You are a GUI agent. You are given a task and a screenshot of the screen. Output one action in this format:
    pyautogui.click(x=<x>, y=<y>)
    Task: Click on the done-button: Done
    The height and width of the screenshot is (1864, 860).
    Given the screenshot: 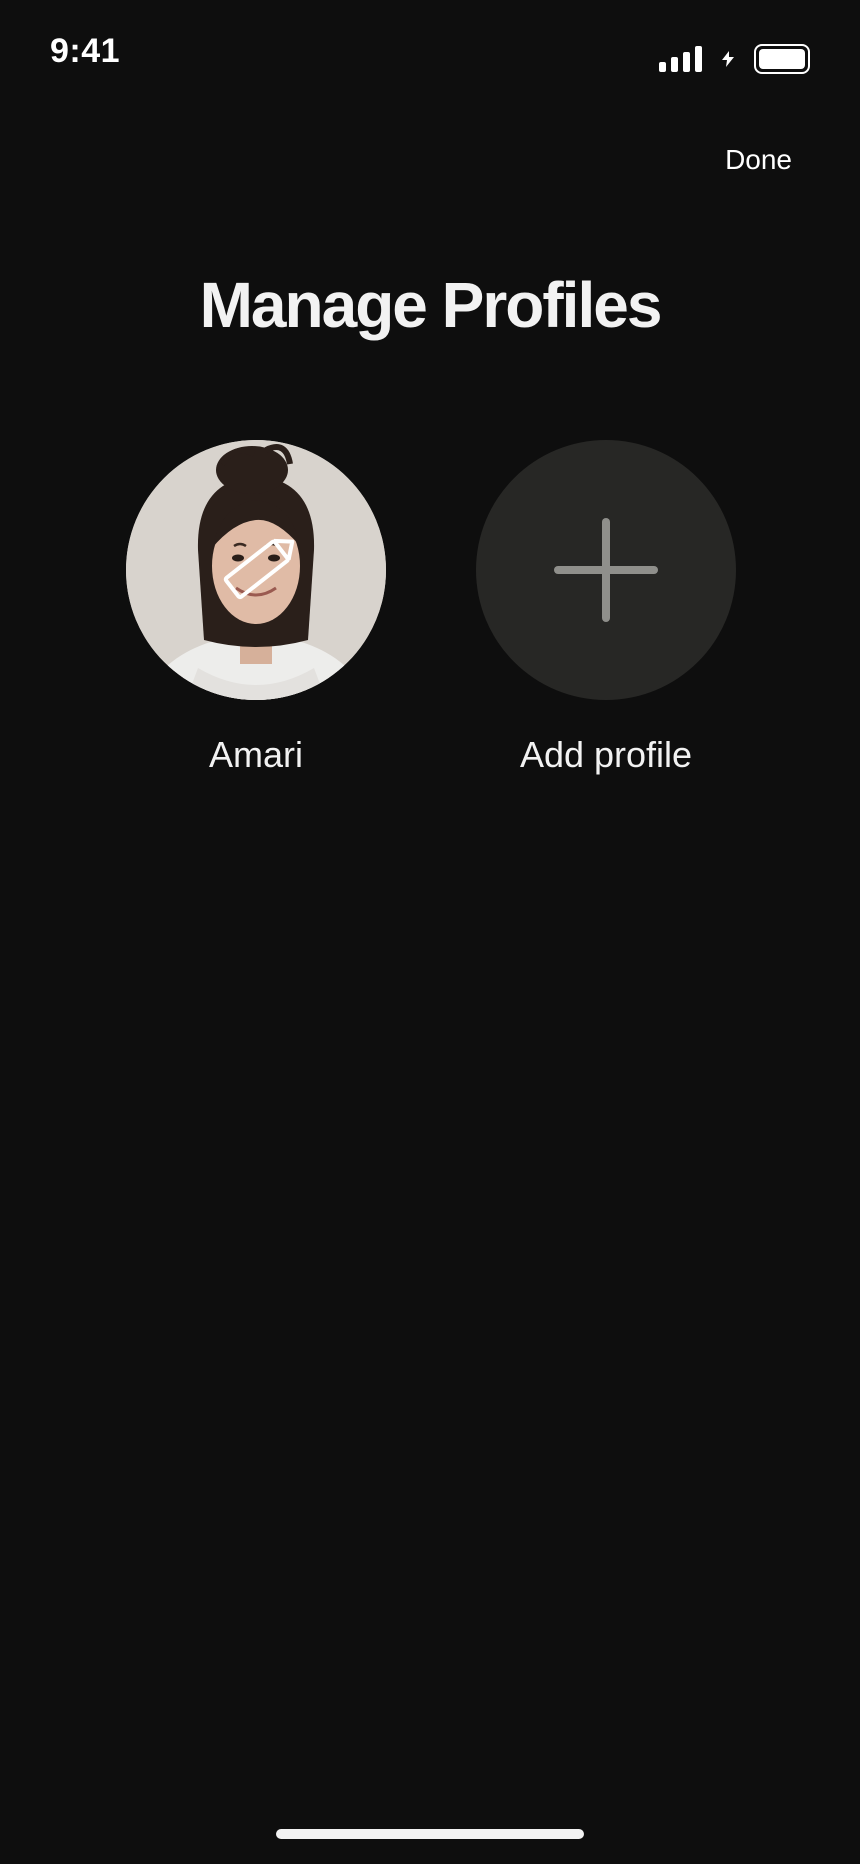 What is the action you would take?
    pyautogui.click(x=758, y=160)
    